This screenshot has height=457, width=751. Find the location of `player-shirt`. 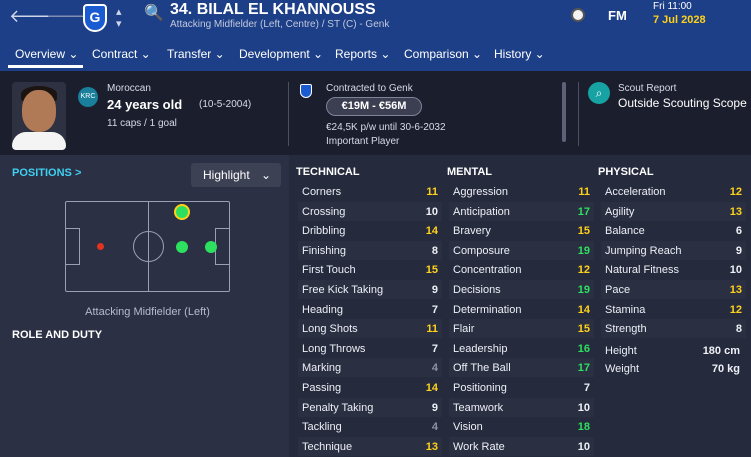

player-shirt is located at coordinates (39, 141).